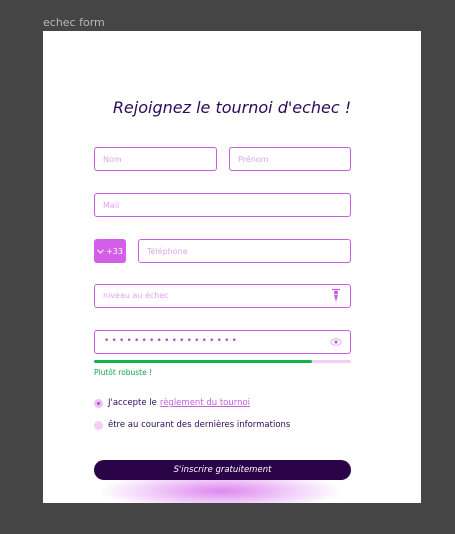 The height and width of the screenshot is (534, 455). I want to click on chevron-down-icon, so click(100, 251).